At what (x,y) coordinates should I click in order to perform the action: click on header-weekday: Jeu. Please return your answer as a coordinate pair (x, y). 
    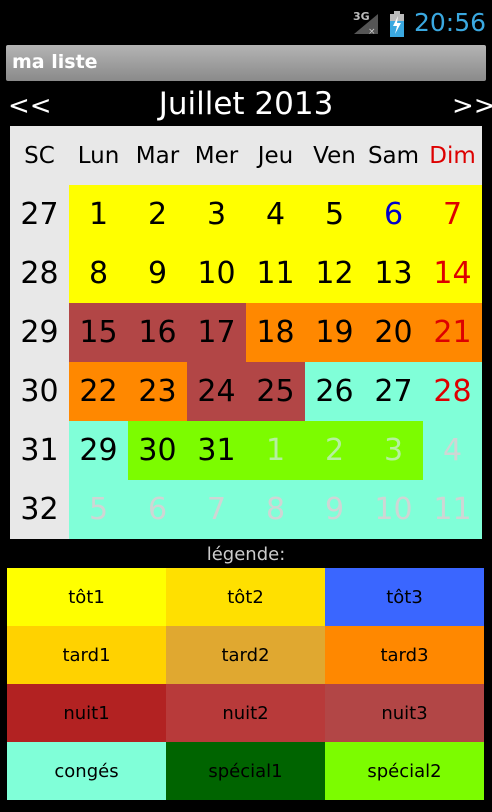
    Looking at the image, I should click on (275, 155).